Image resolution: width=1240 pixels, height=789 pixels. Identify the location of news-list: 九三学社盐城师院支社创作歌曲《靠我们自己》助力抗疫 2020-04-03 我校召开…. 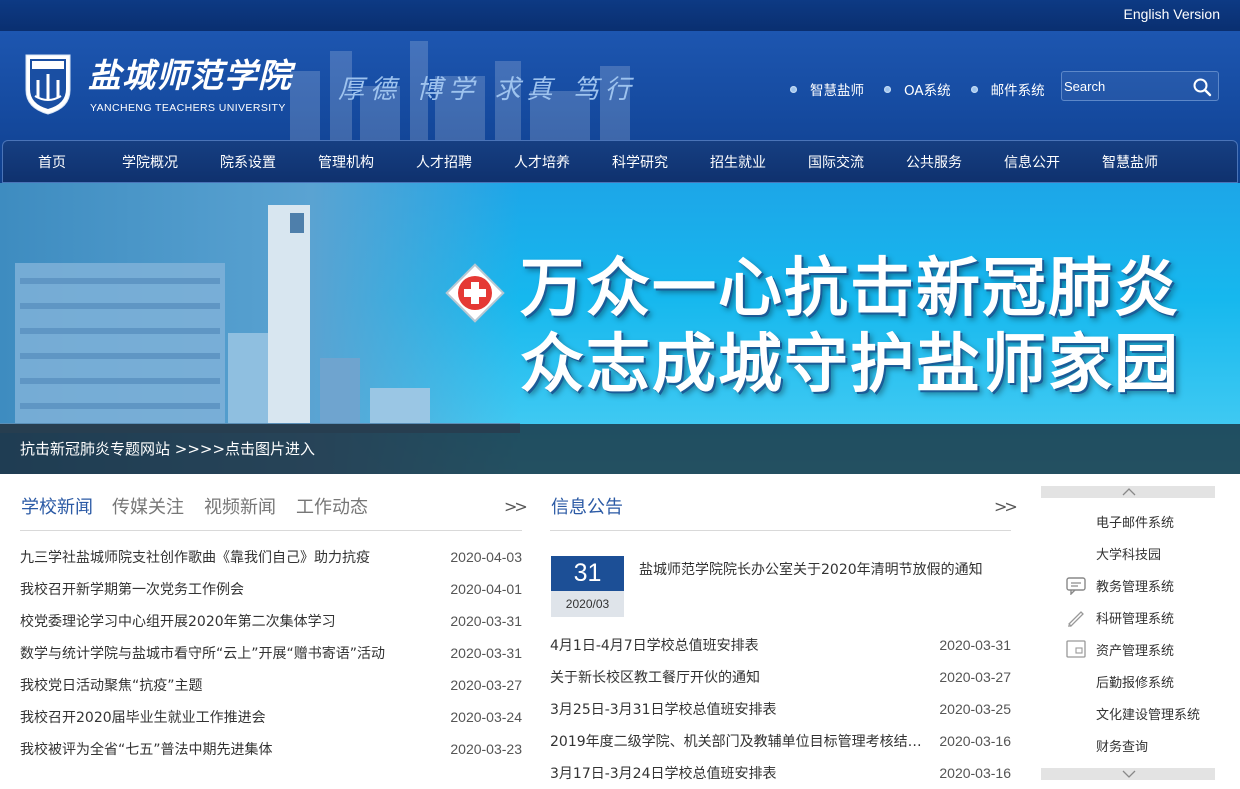
(271, 653).